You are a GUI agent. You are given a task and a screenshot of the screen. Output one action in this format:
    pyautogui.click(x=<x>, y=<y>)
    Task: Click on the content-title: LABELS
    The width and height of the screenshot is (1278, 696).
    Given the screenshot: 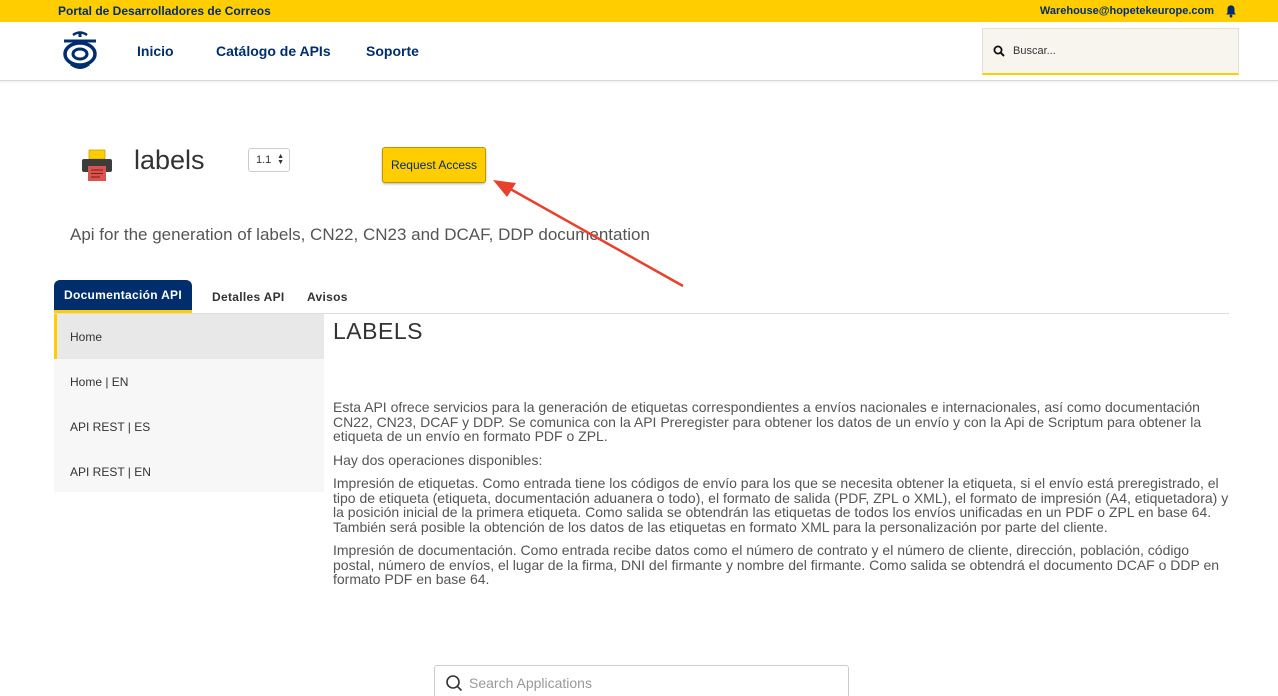 What is the action you would take?
    pyautogui.click(x=378, y=331)
    